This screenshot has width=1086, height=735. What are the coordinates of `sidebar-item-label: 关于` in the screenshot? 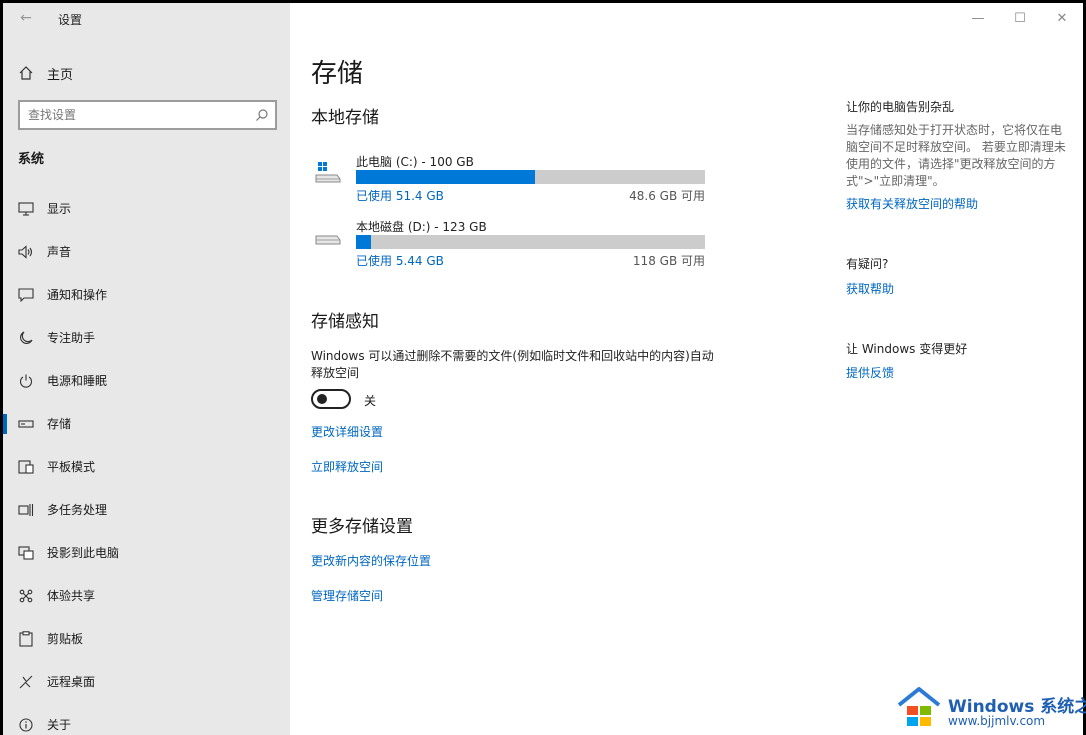 It's located at (59, 725).